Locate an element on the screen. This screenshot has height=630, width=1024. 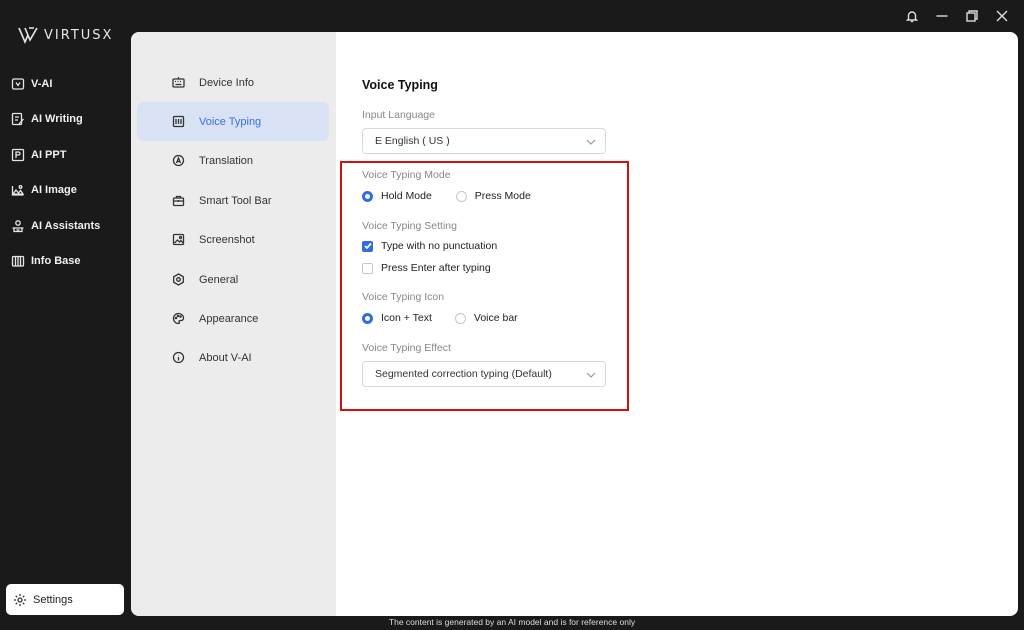
subnav-item-label: General is located at coordinates (219, 279).